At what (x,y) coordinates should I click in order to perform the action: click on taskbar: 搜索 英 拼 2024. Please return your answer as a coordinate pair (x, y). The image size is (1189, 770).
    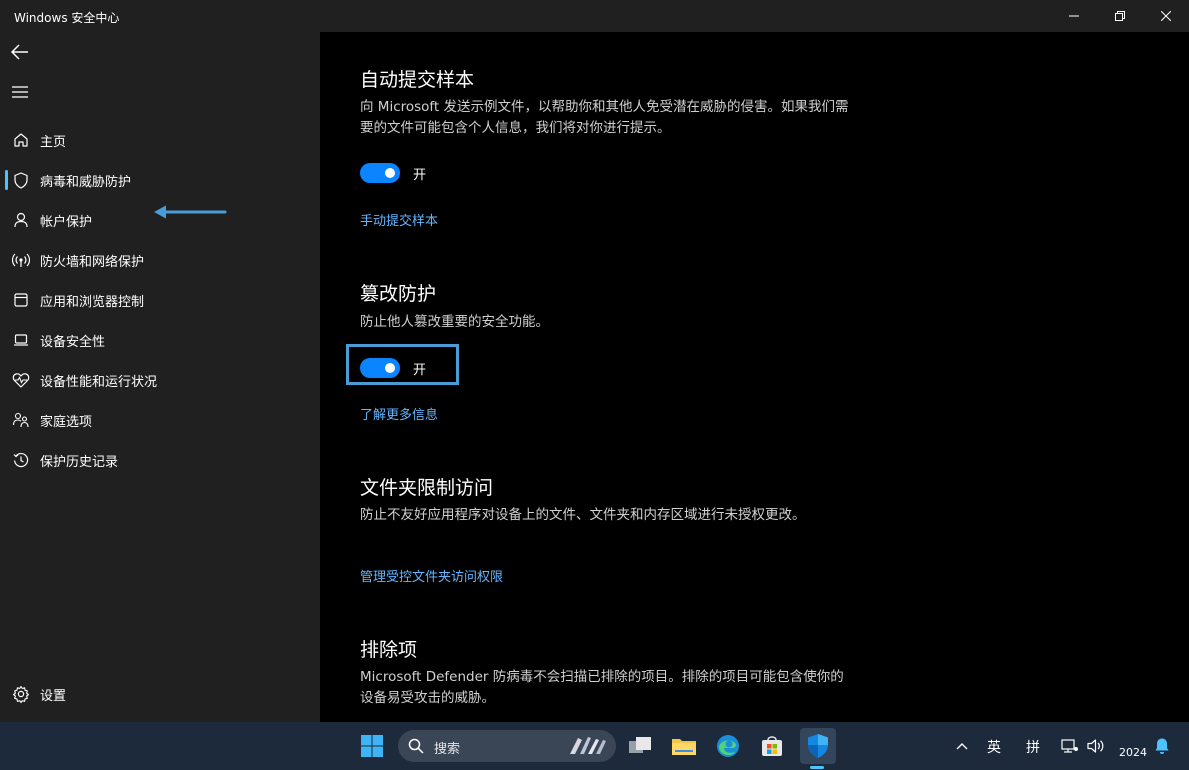
    Looking at the image, I should click on (594, 746).